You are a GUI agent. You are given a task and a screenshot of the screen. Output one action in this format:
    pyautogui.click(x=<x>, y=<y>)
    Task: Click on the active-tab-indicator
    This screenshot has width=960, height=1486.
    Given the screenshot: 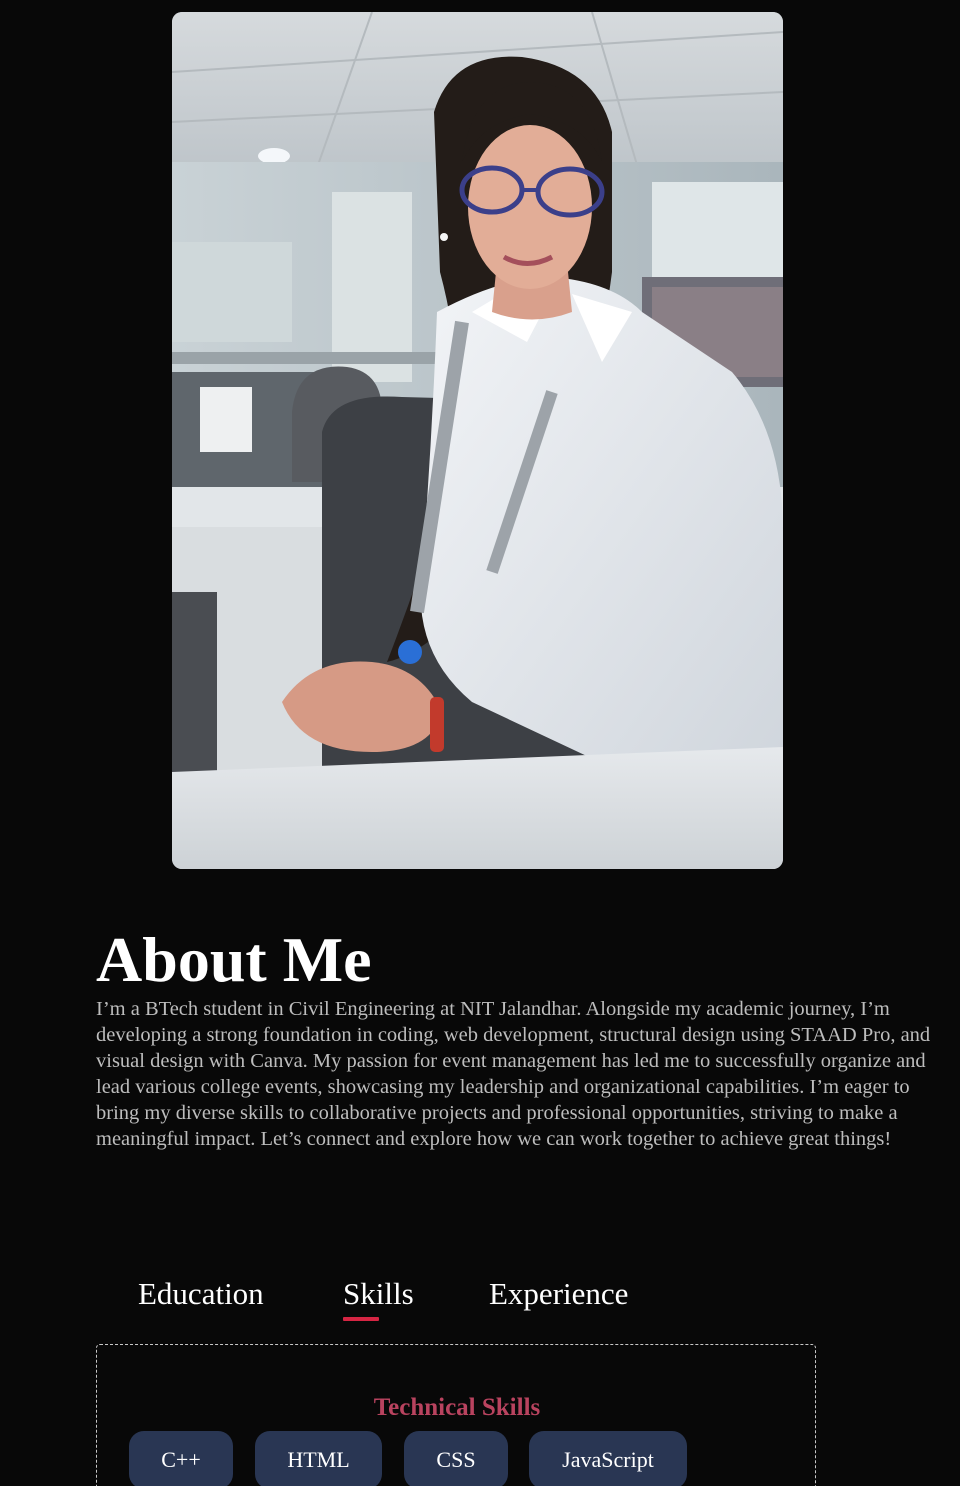 What is the action you would take?
    pyautogui.click(x=361, y=1319)
    